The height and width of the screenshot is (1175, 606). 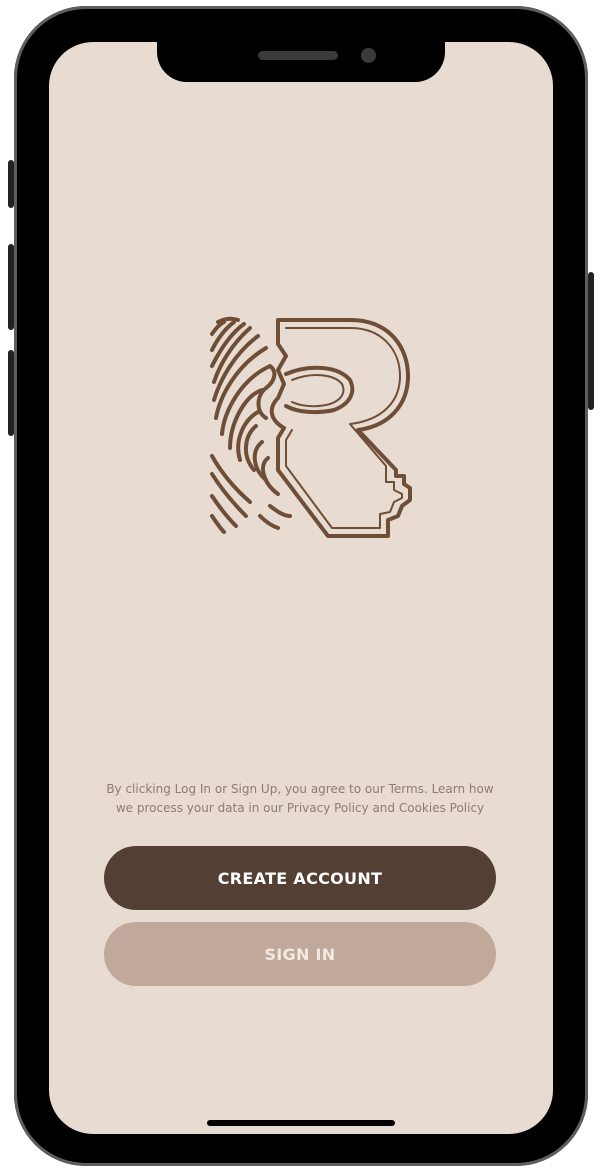 What do you see at coordinates (298, 55) in the screenshot?
I see `speaker-grille` at bounding box center [298, 55].